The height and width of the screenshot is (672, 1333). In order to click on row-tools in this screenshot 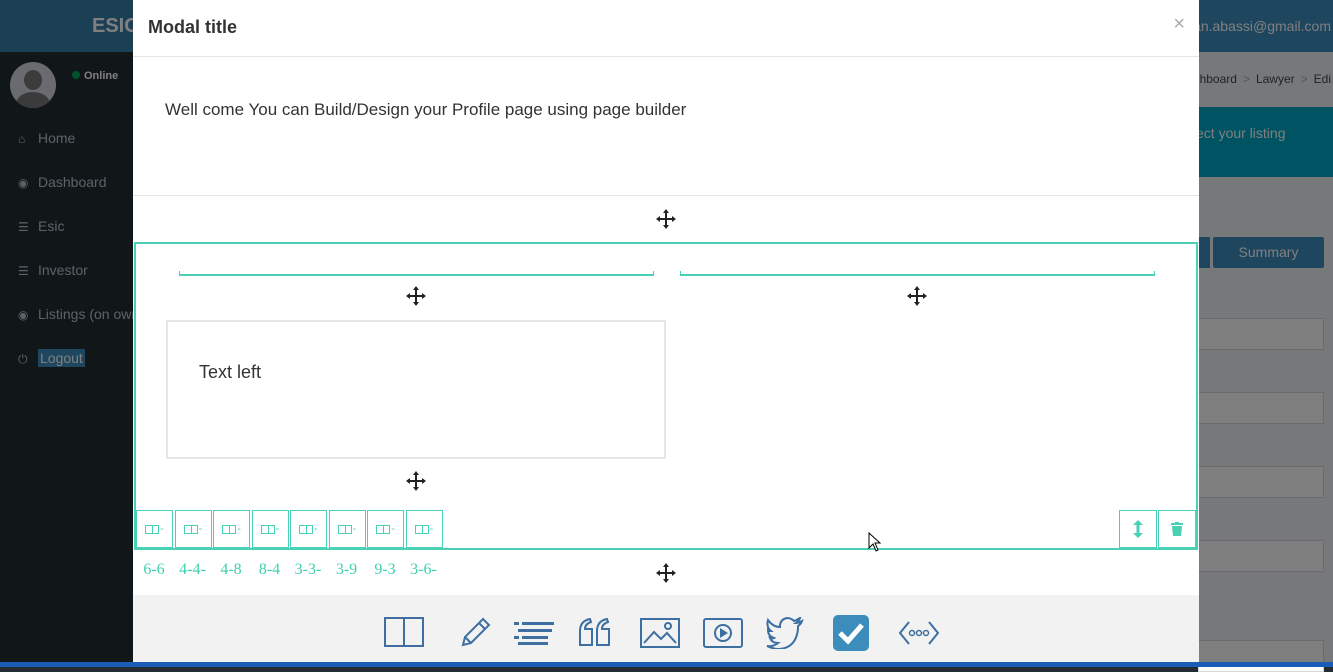, I will do `click(1157, 529)`.